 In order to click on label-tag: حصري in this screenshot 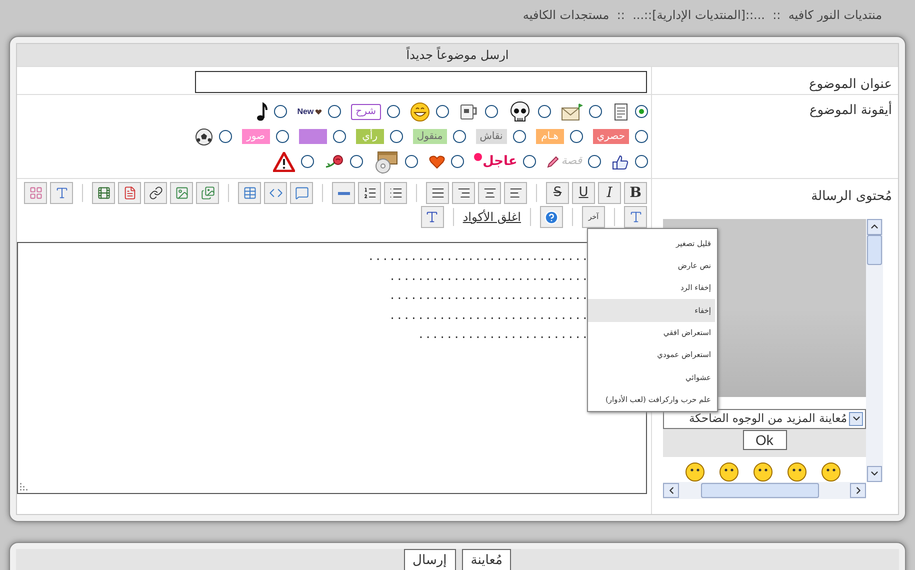, I will do `click(610, 136)`.